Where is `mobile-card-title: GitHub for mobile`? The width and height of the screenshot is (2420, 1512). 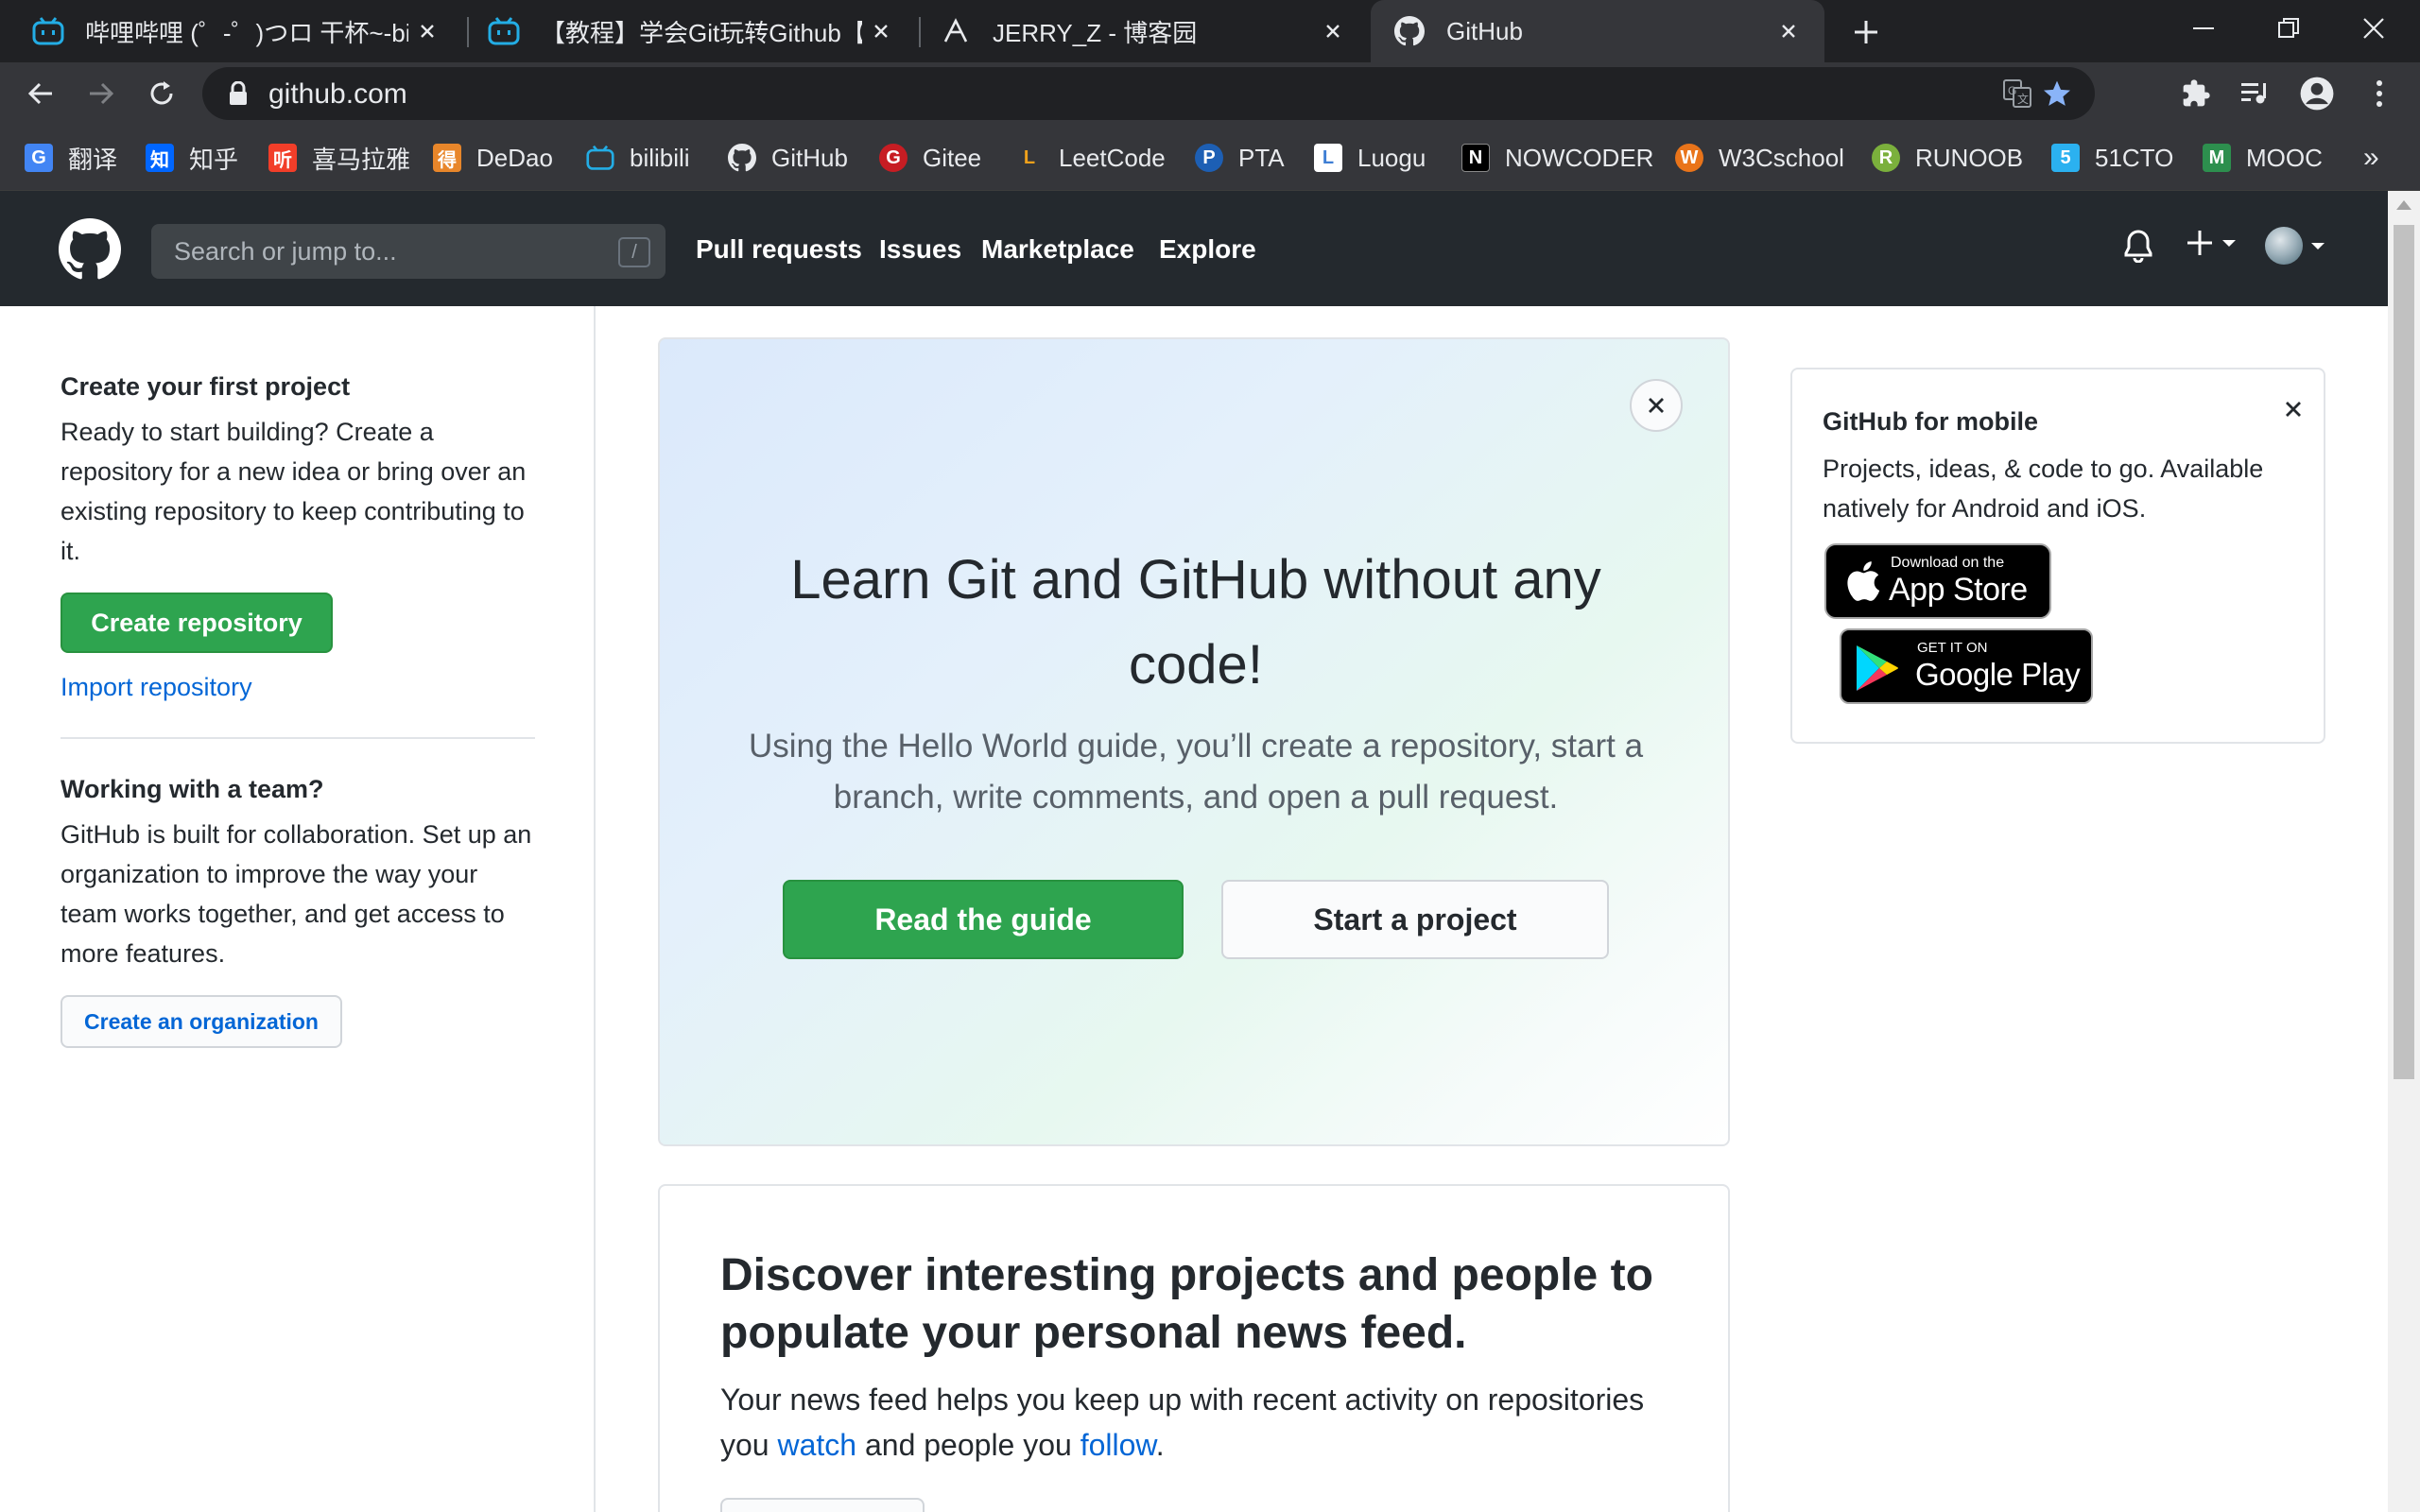
mobile-card-title: GitHub for mobile is located at coordinates (1930, 421).